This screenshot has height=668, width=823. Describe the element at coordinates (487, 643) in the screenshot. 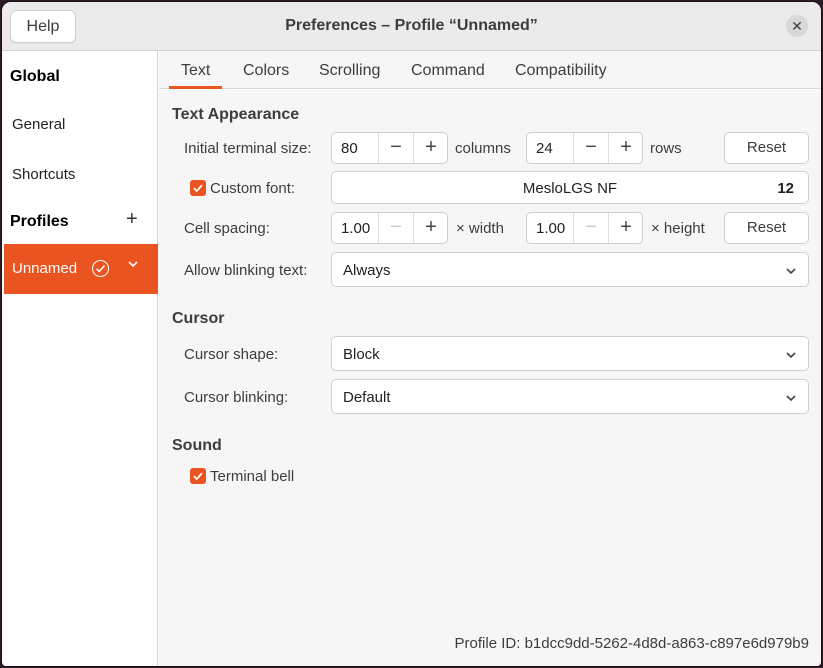

I see `profile-id-label: Profile ID:` at that location.